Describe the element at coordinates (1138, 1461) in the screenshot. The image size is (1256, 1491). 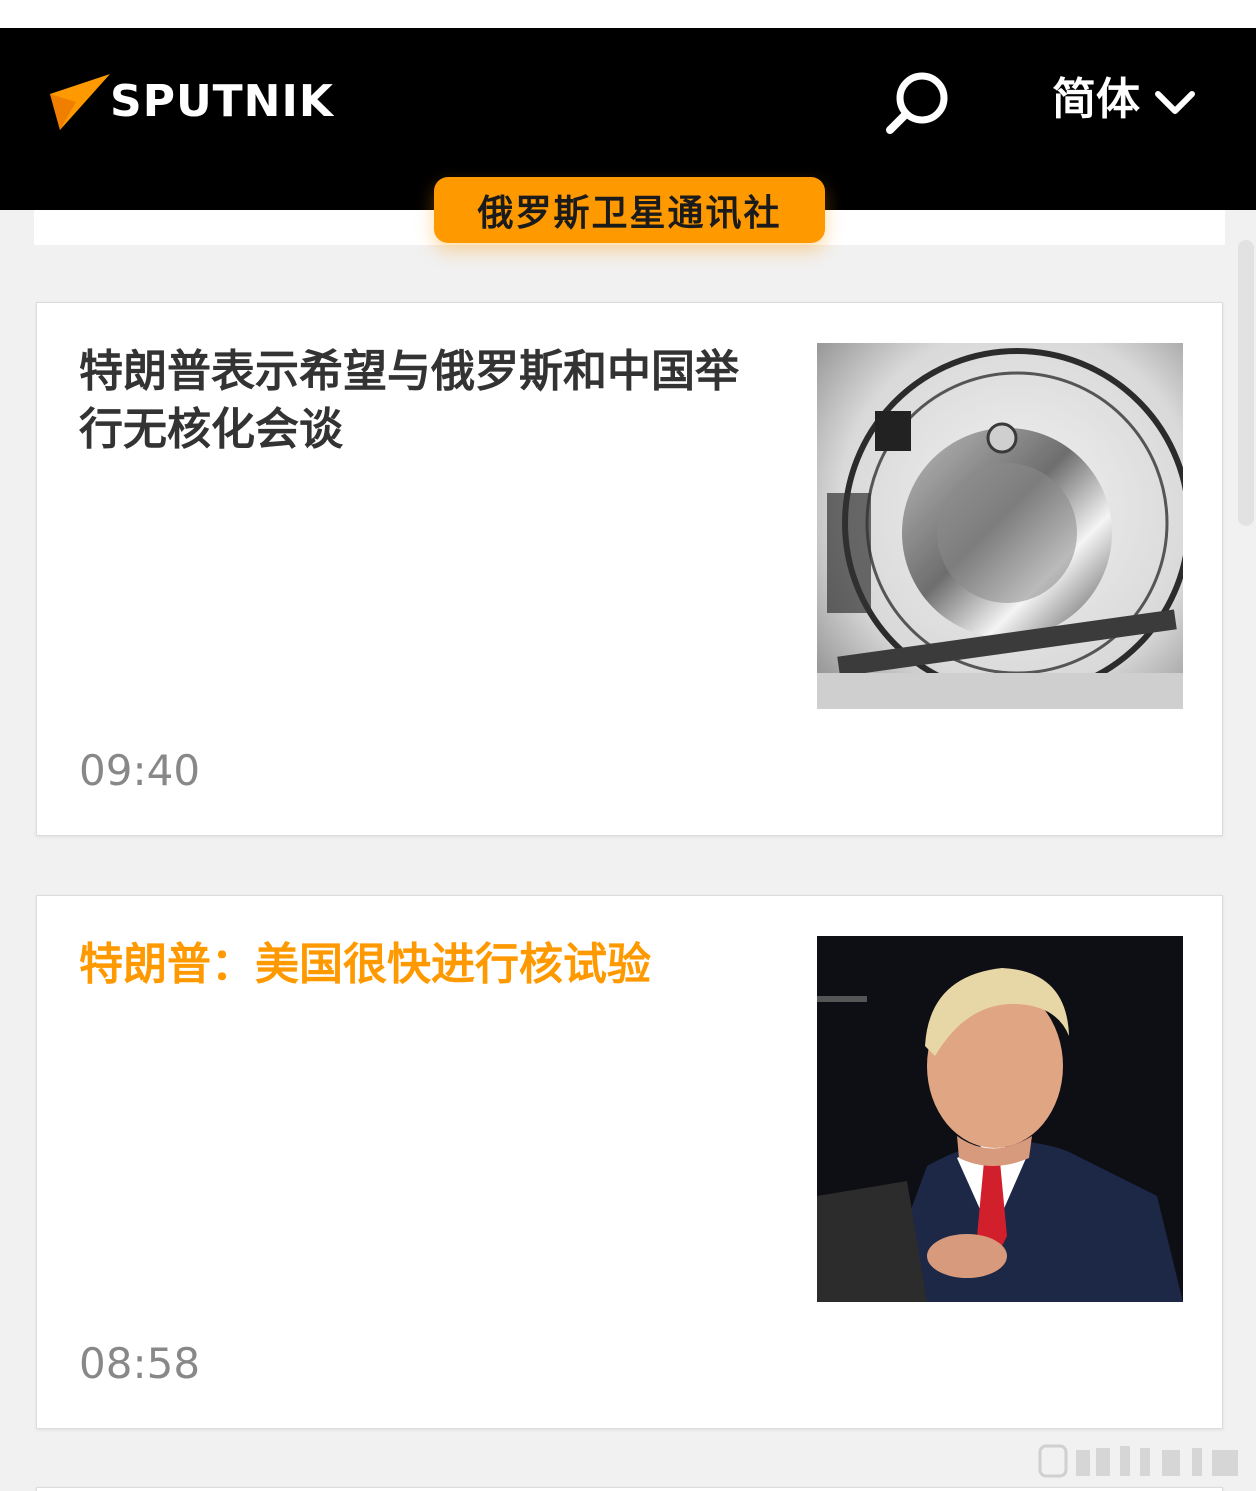
I see `watermark-icon` at that location.